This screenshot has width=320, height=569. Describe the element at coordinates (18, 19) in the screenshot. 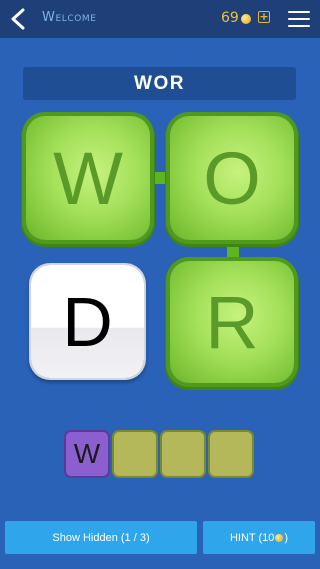

I see `back-arrow-icon` at that location.